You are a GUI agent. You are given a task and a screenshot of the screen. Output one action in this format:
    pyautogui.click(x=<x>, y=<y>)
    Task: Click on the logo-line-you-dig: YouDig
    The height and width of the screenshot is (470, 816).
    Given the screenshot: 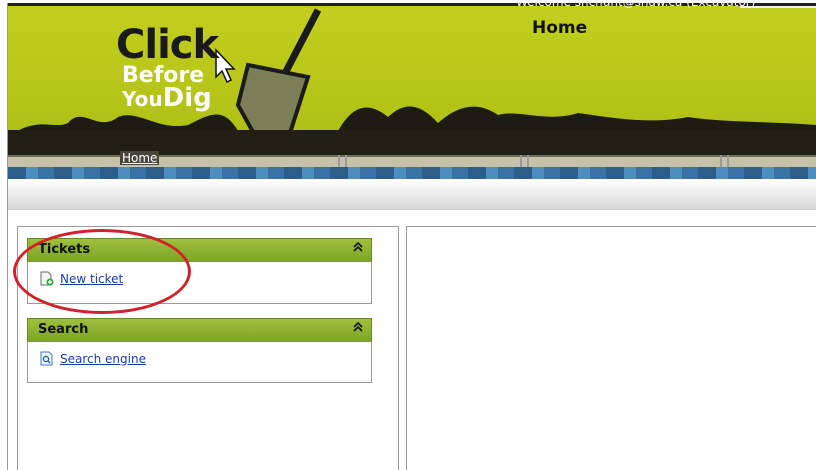 What is the action you would take?
    pyautogui.click(x=167, y=98)
    